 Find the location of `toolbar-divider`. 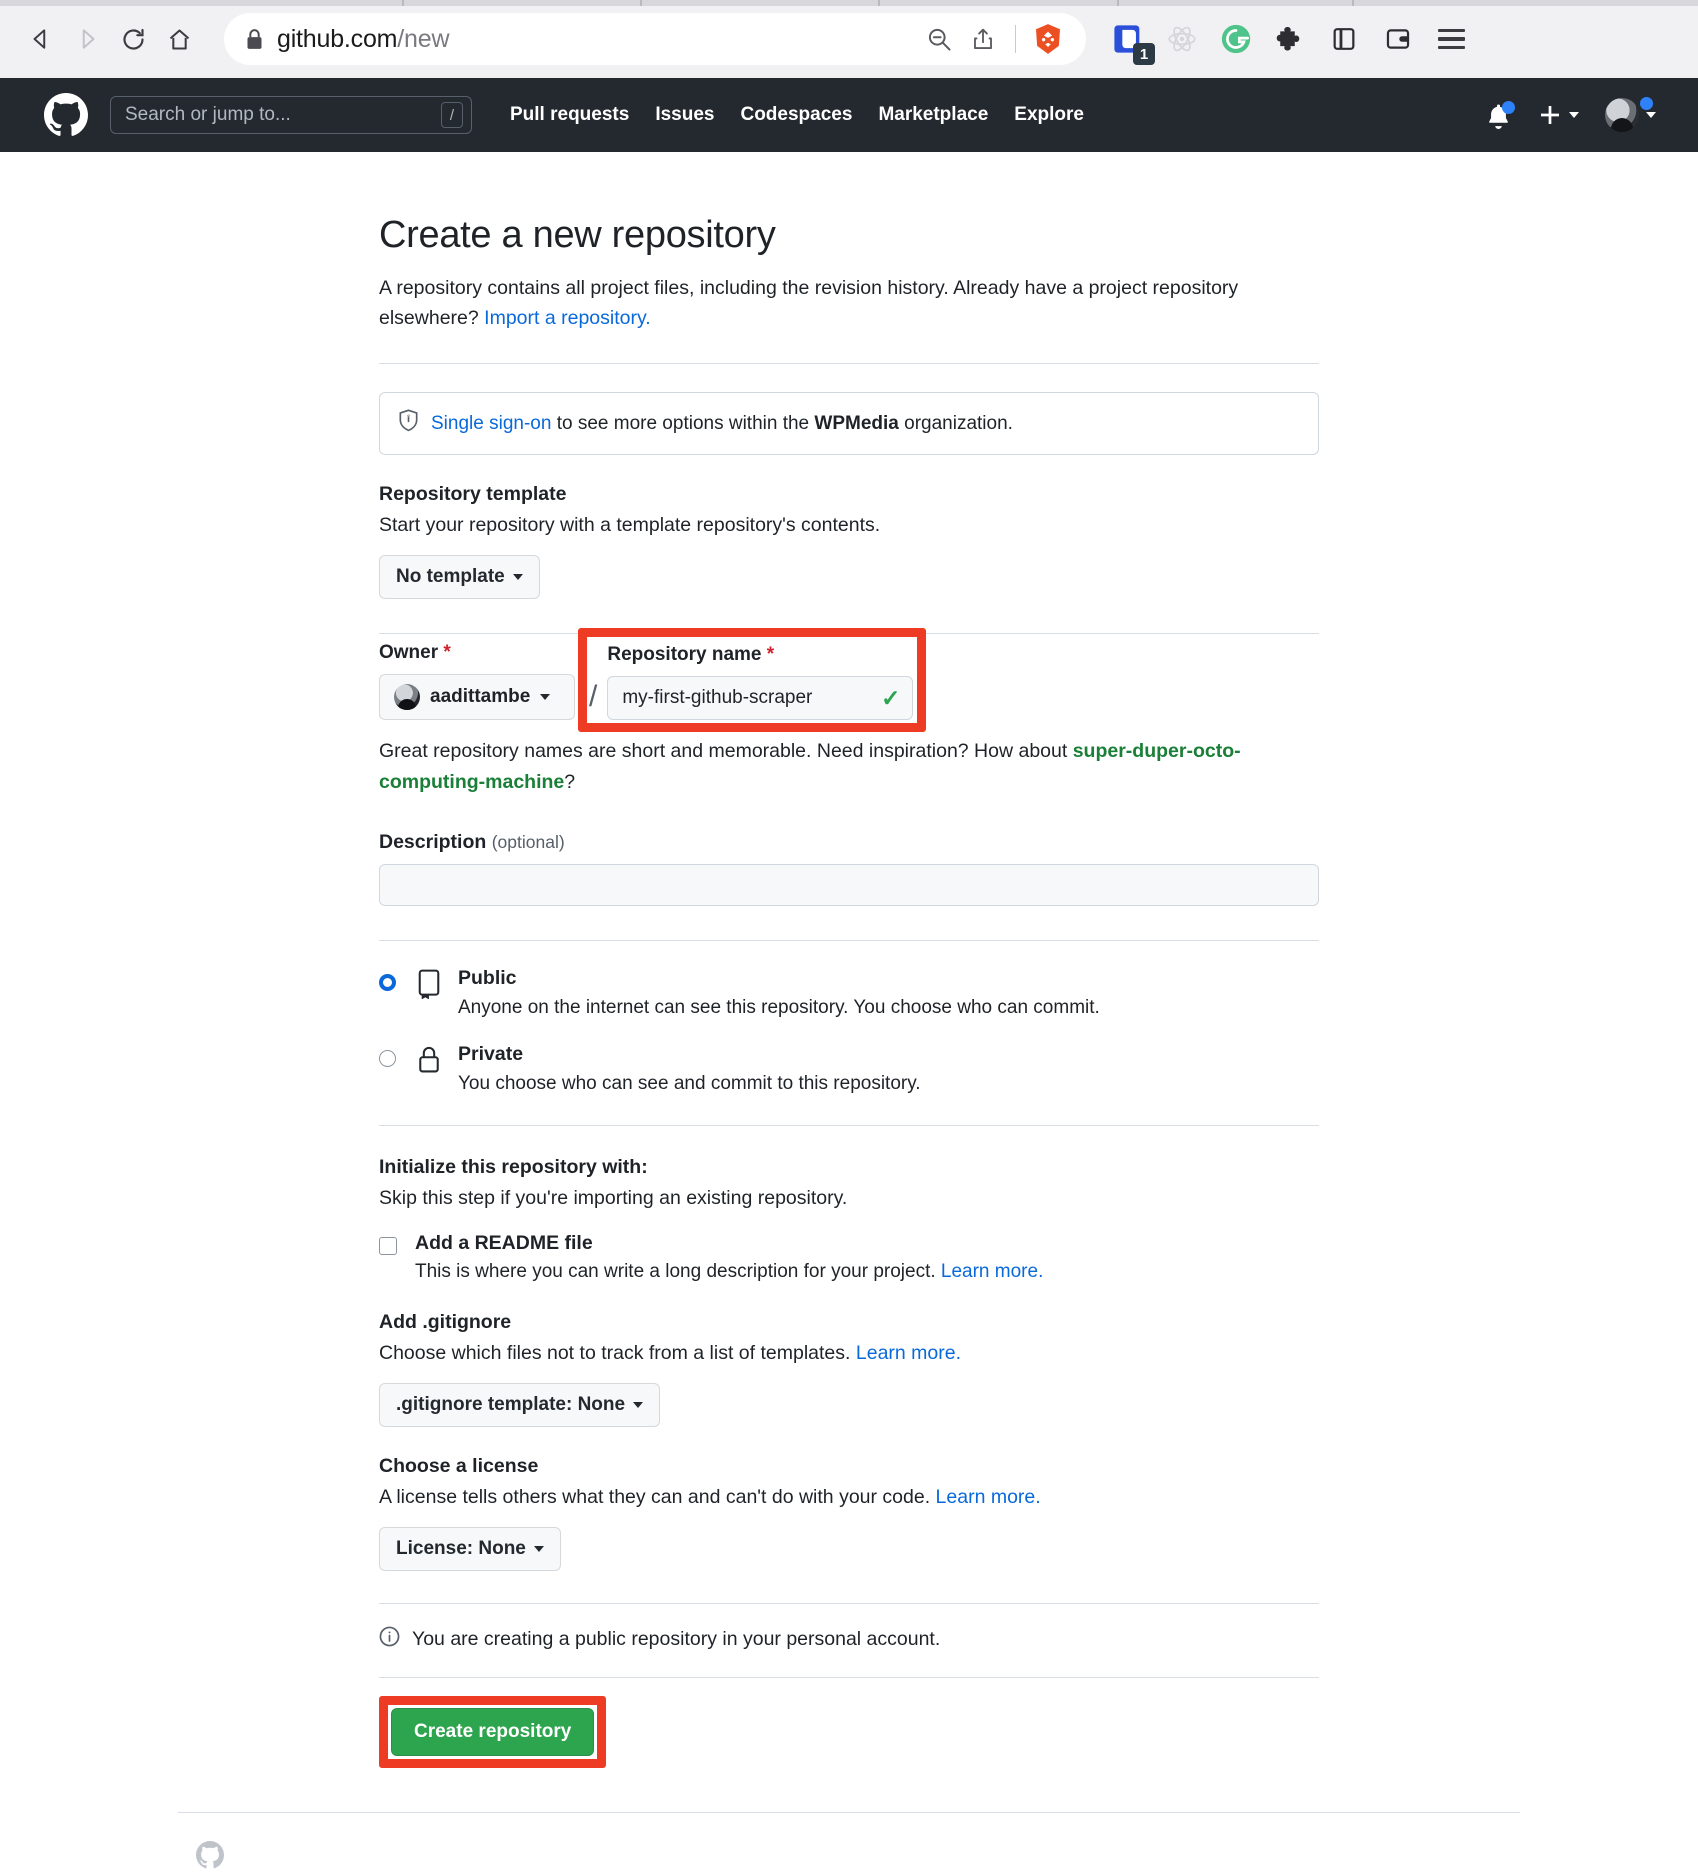

toolbar-divider is located at coordinates (1015, 39).